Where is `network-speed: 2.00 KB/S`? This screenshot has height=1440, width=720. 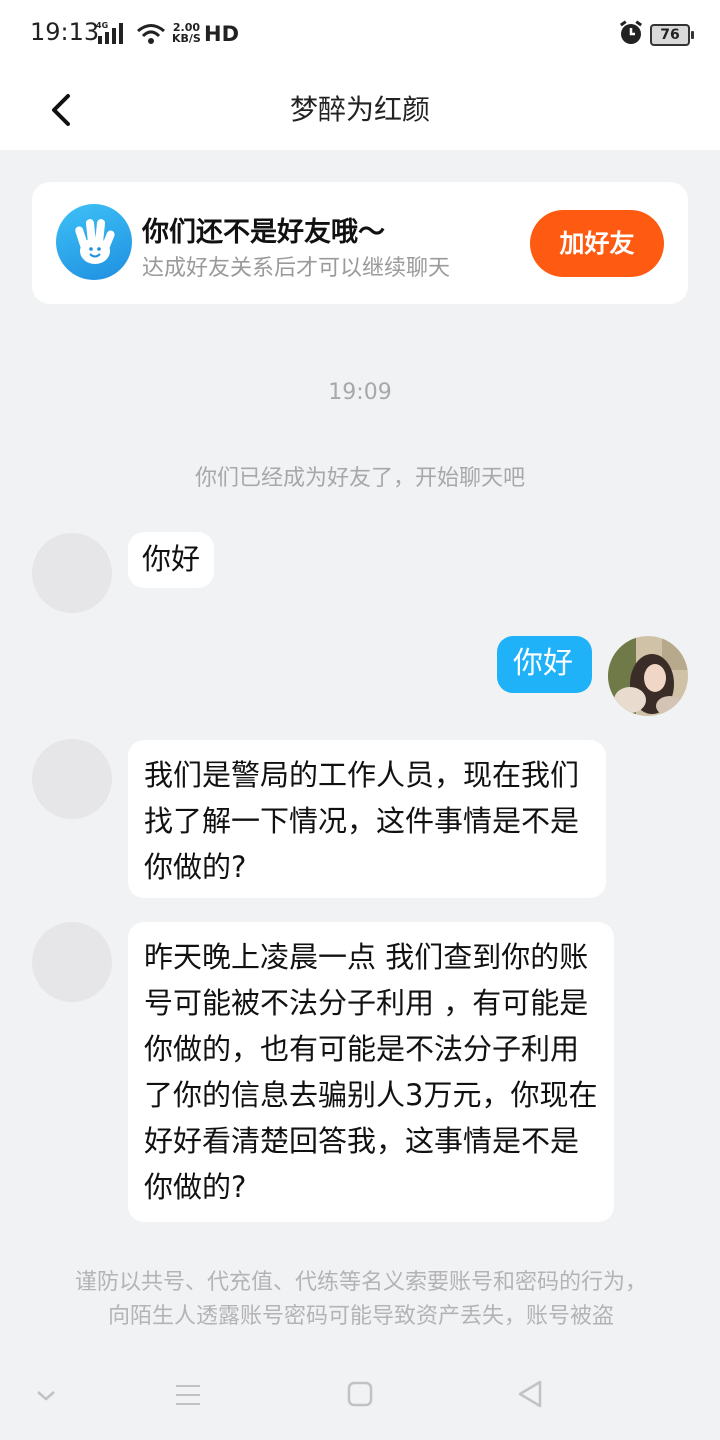
network-speed: 2.00 KB/S is located at coordinates (186, 33).